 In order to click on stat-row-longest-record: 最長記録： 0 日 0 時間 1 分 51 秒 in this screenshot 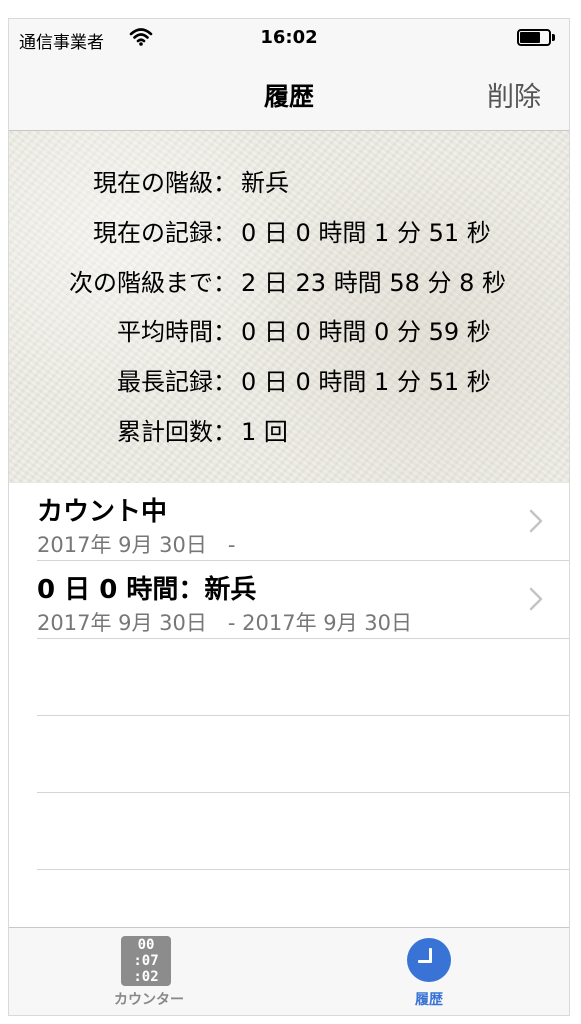, I will do `click(289, 382)`.